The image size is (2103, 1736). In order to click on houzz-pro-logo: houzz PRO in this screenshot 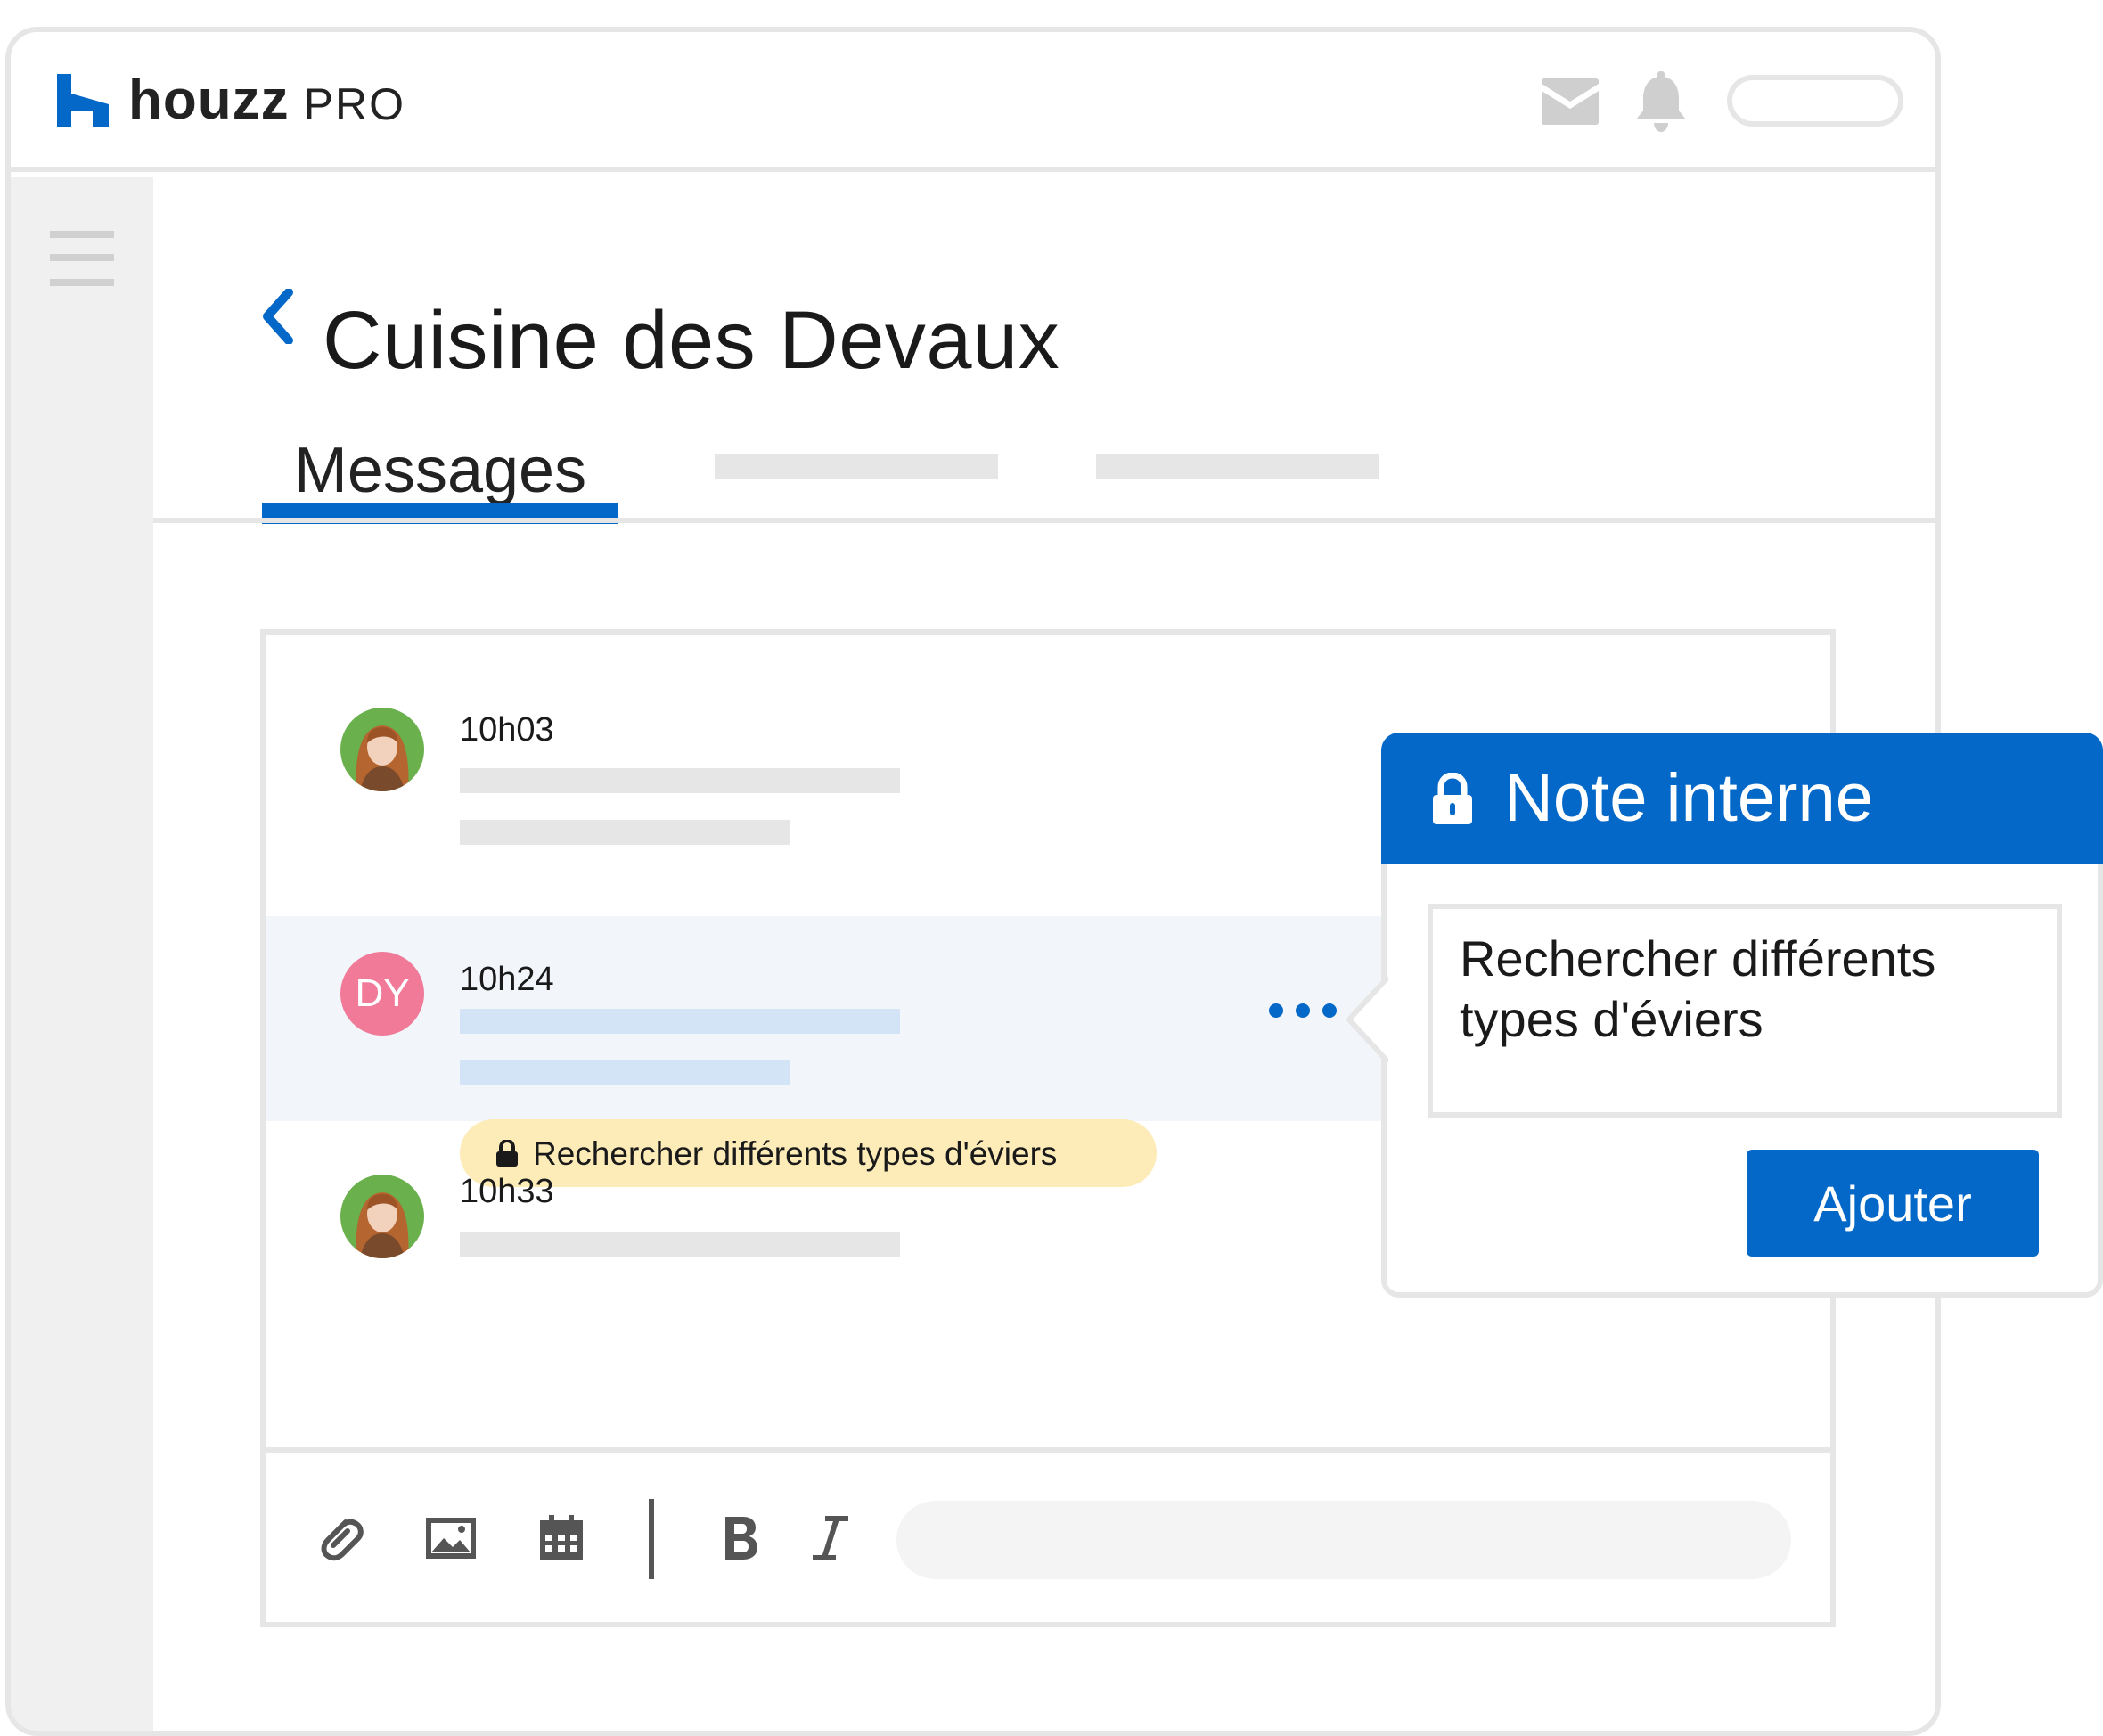, I will do `click(231, 101)`.